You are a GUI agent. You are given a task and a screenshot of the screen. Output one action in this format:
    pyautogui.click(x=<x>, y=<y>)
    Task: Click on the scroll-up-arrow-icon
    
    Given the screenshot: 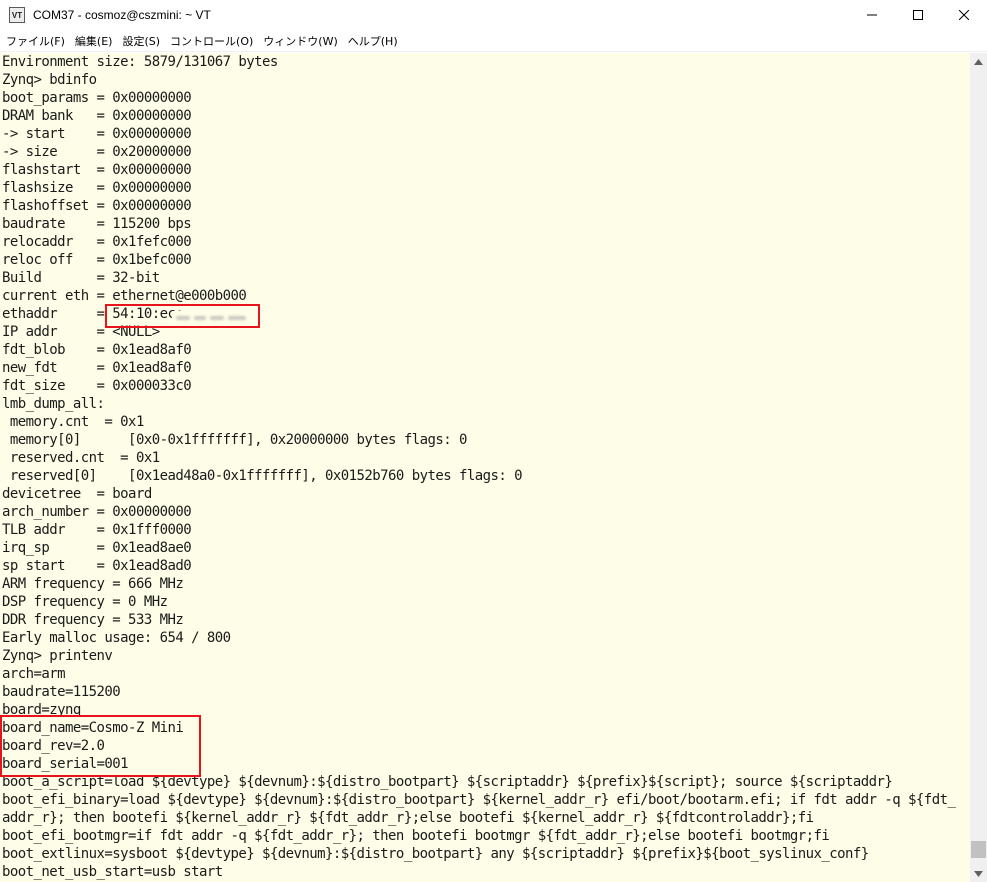 What is the action you would take?
    pyautogui.click(x=978, y=61)
    